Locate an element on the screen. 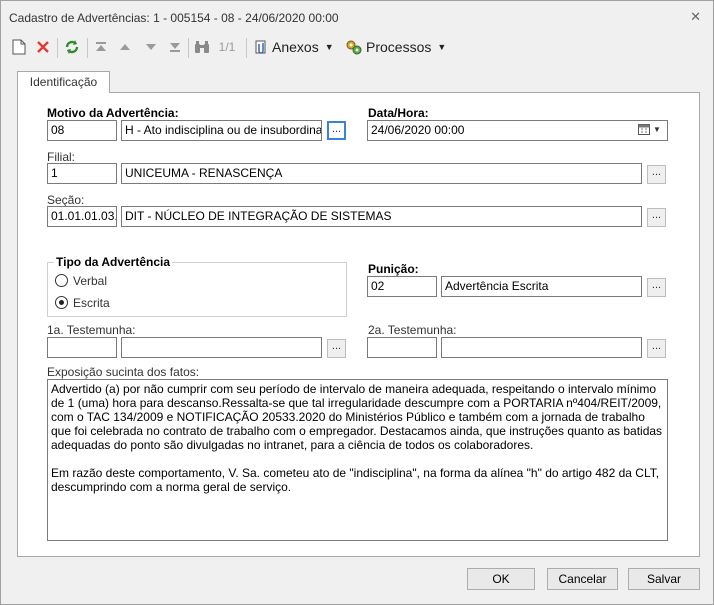 The image size is (714, 605). paperclip-icon is located at coordinates (260, 47).